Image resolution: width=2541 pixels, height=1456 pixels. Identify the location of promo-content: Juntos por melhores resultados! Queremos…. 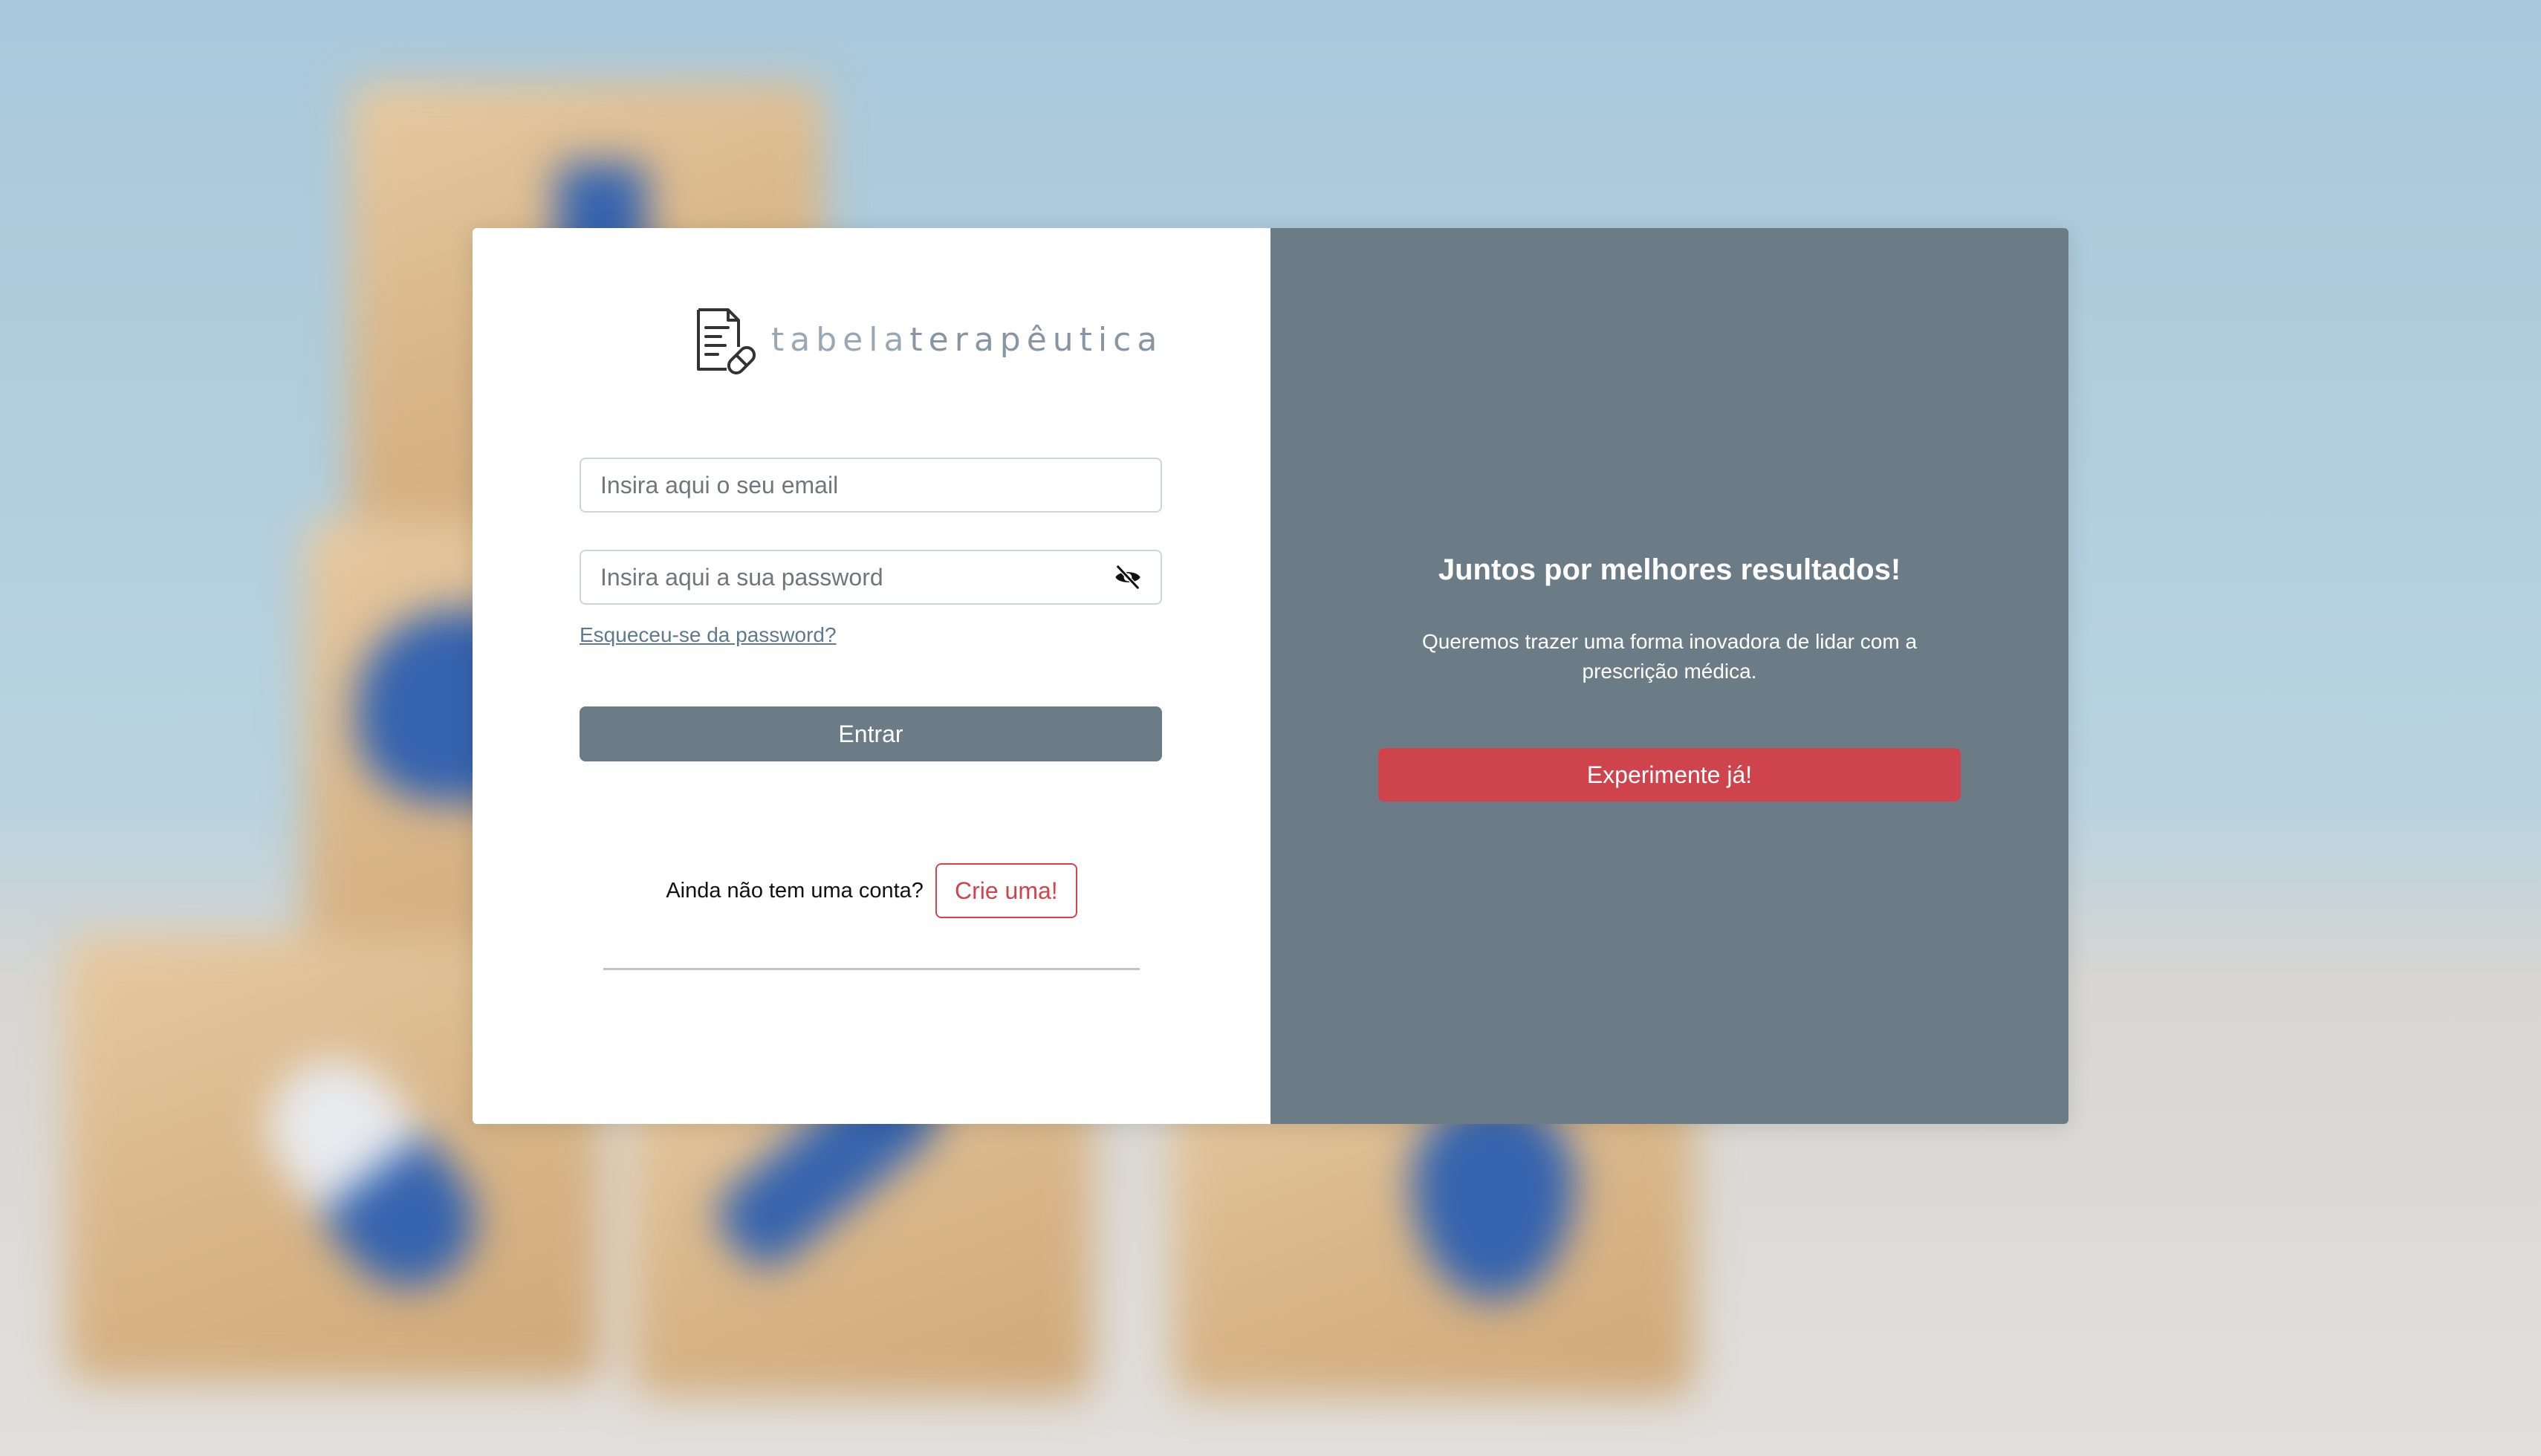
(1669, 619).